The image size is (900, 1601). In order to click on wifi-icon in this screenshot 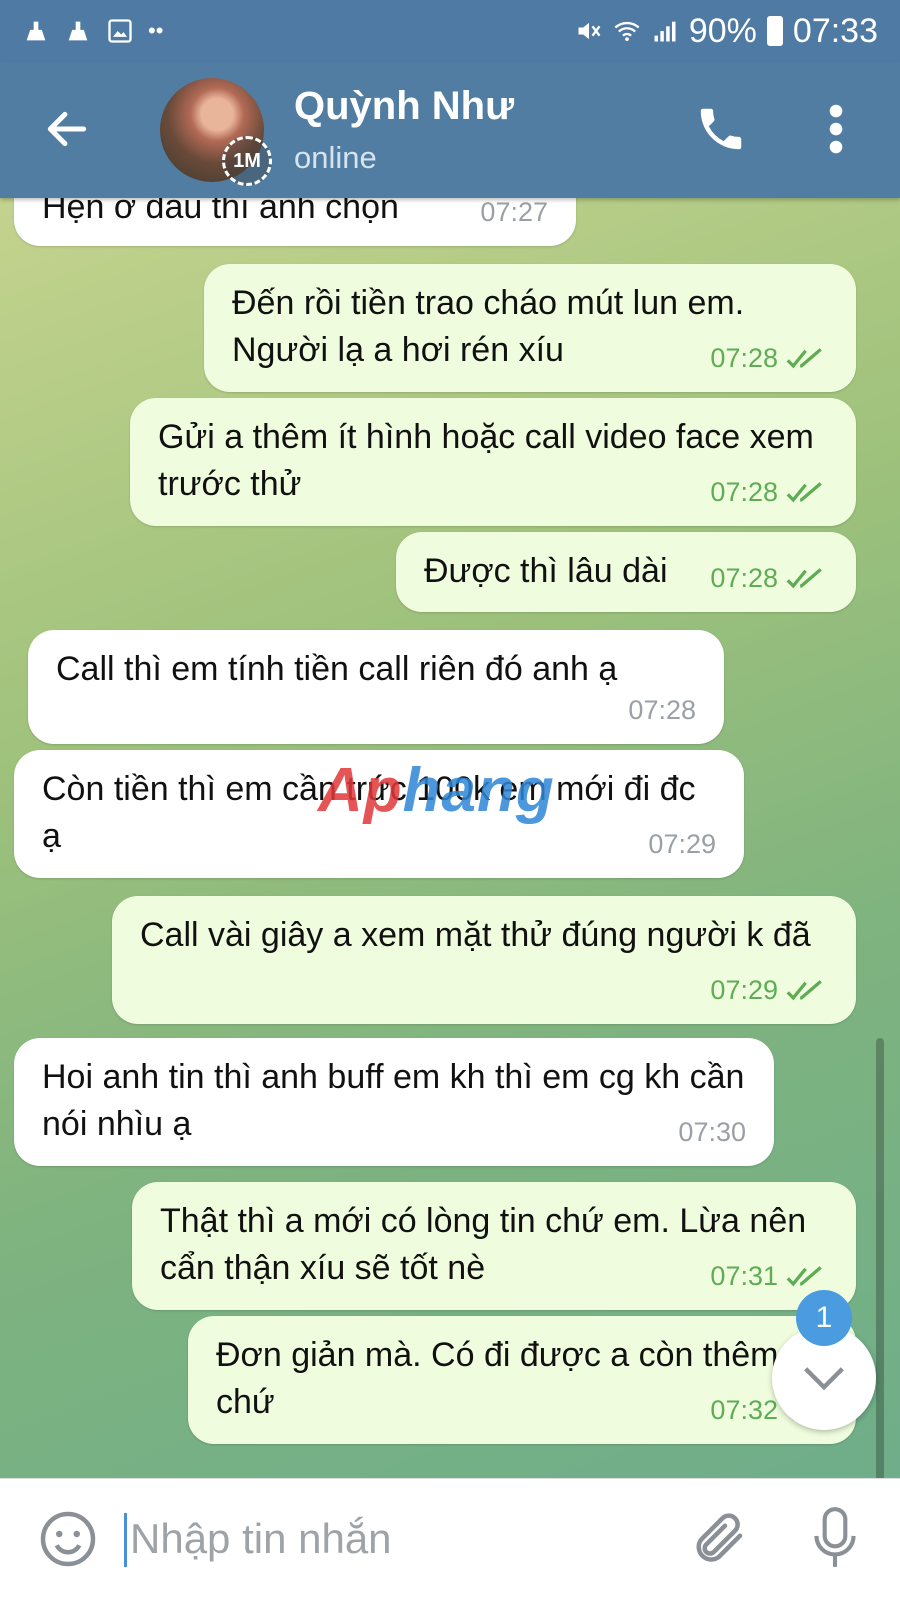, I will do `click(627, 31)`.